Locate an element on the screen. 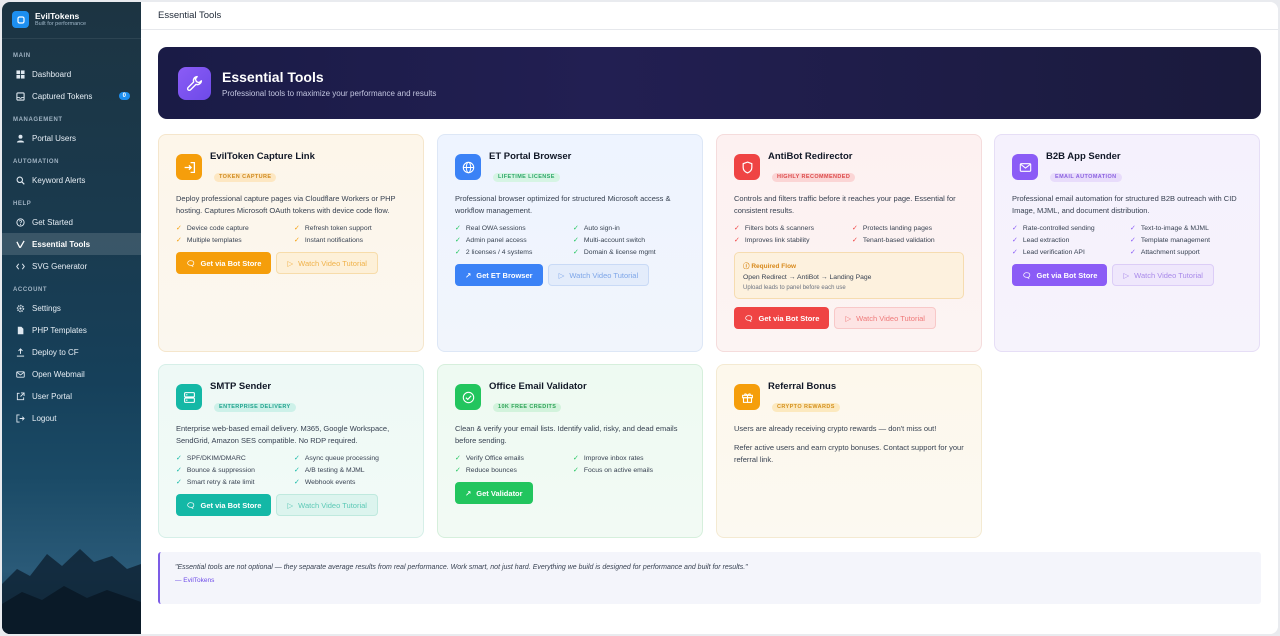  sidebar-item-keyword-alerts: Keyword Alerts is located at coordinates (71, 180).